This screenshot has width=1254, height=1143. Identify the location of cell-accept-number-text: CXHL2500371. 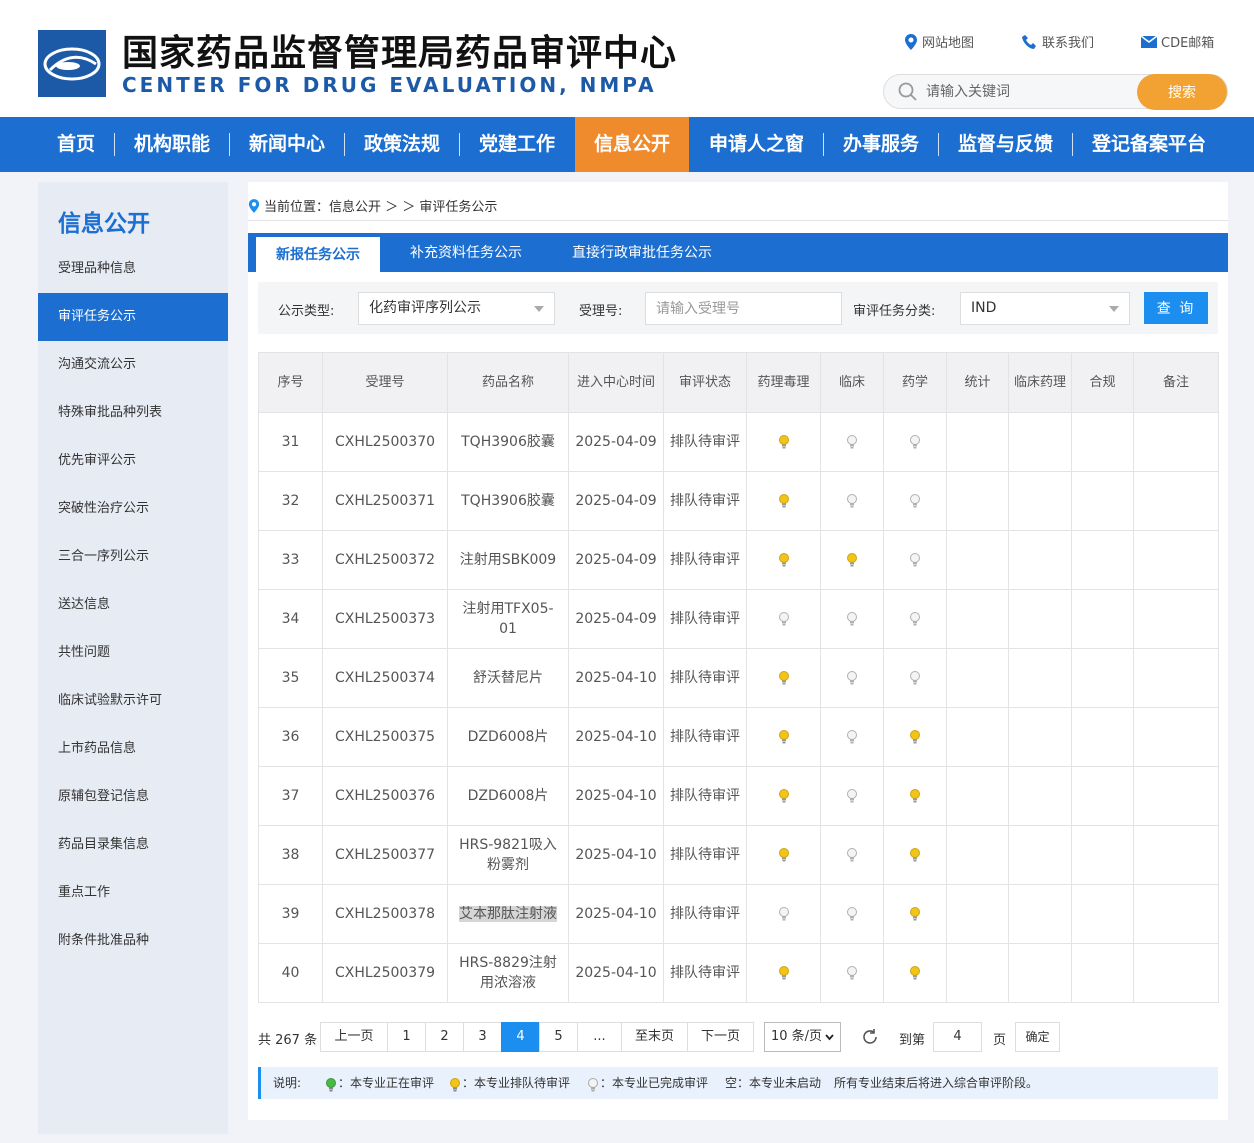
(385, 501).